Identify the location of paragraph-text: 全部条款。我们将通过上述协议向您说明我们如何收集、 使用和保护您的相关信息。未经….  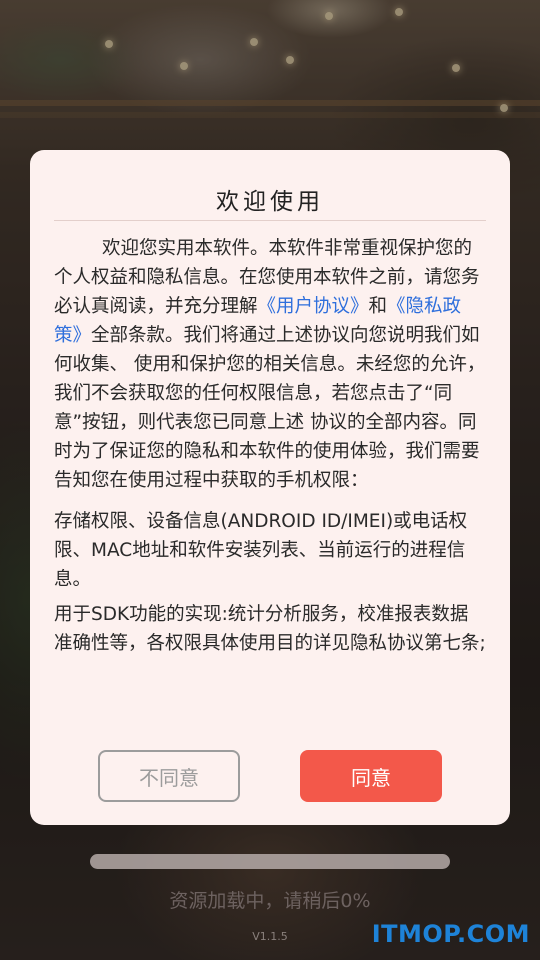
(270, 408).